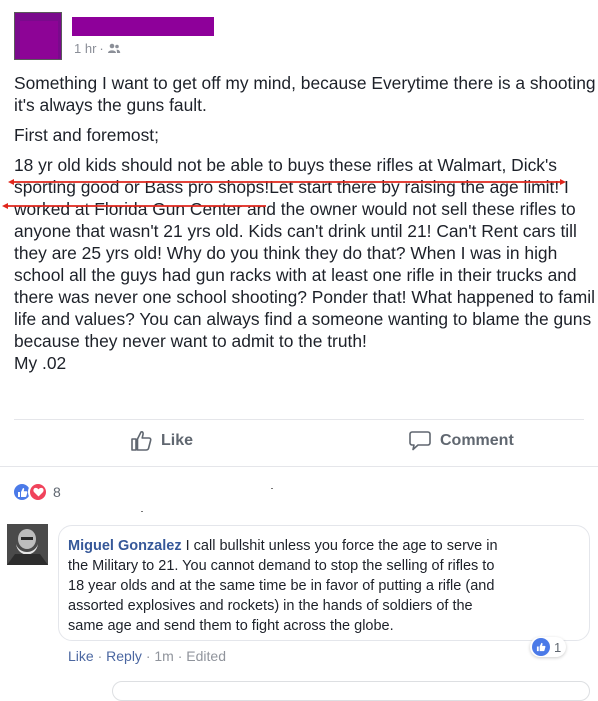 This screenshot has height=701, width=598. What do you see at coordinates (299, 419) in the screenshot?
I see `actions-top-divider` at bounding box center [299, 419].